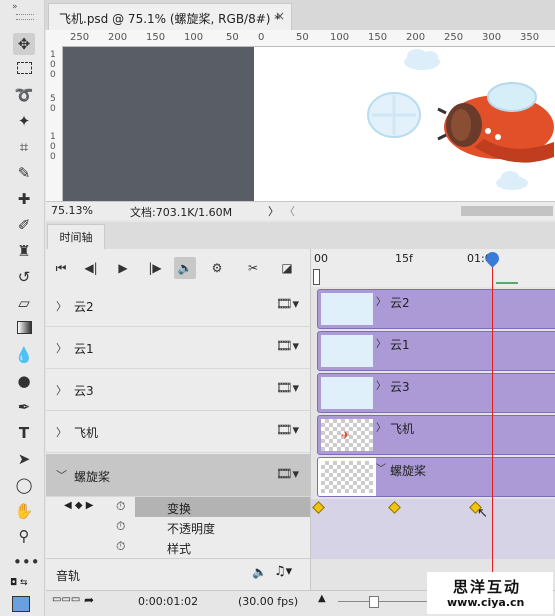 The width and height of the screenshot is (555, 616). What do you see at coordinates (436, 435) in the screenshot?
I see `clip-feiji: ✈ 〉 飞机` at bounding box center [436, 435].